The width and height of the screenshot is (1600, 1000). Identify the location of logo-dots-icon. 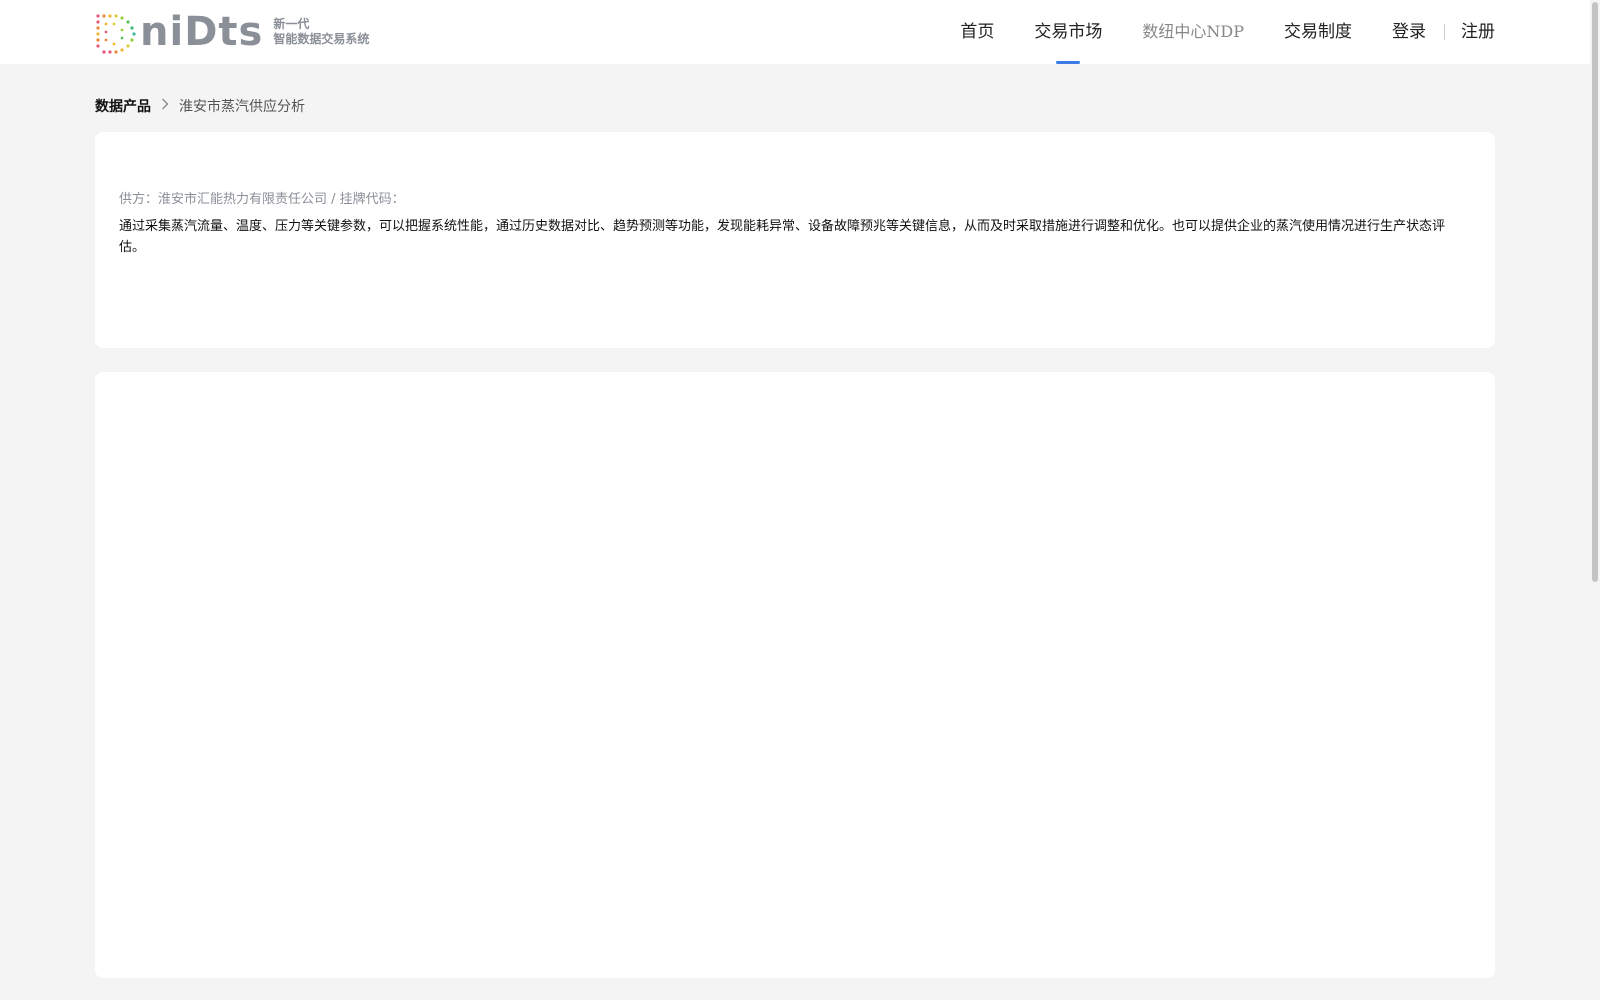
(116, 34).